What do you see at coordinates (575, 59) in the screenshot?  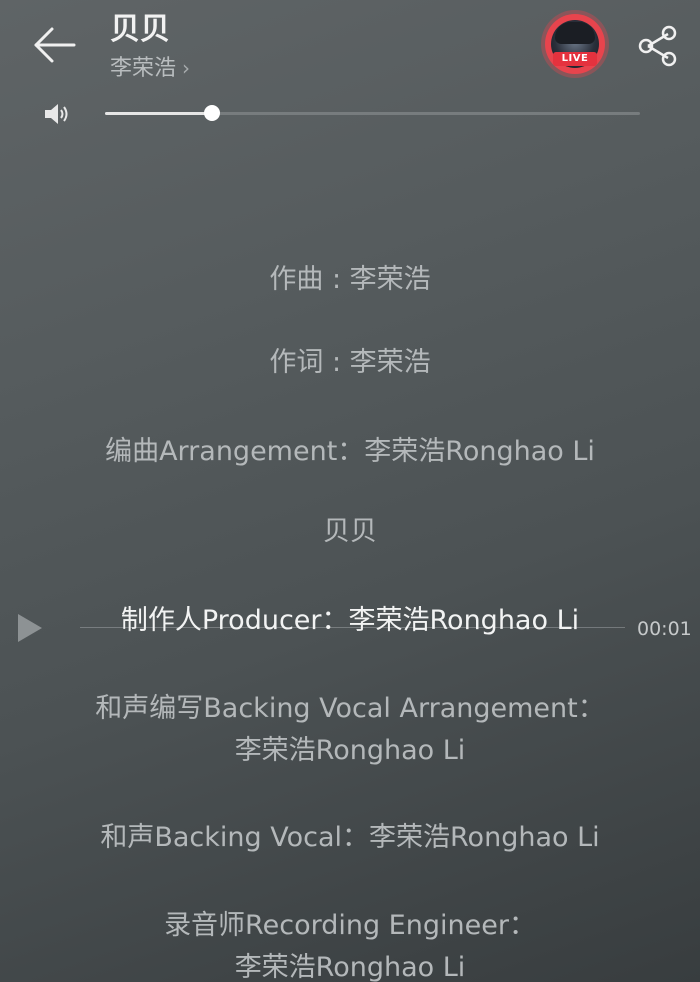 I see `live-badge: LIVE` at bounding box center [575, 59].